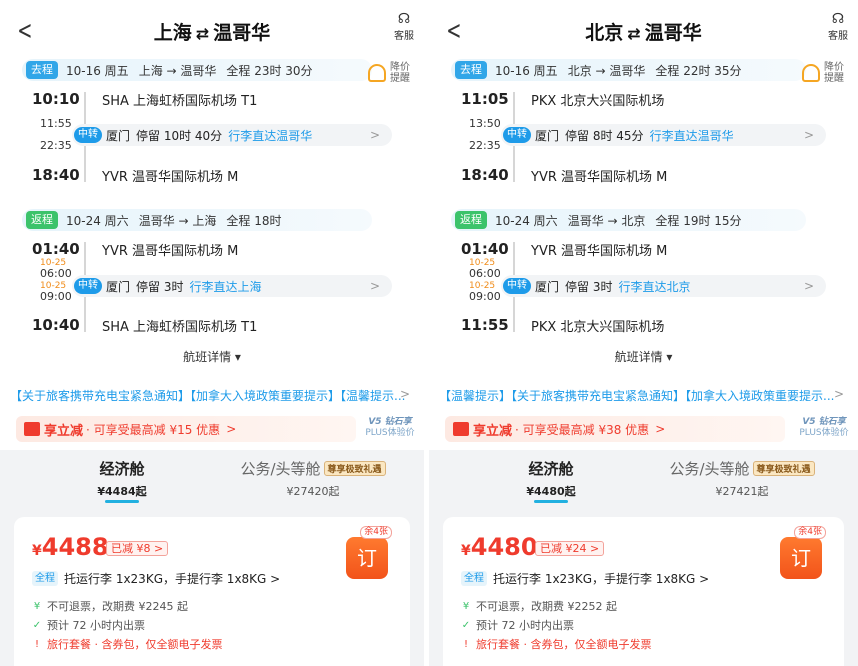  Describe the element at coordinates (354, 468) in the screenshot. I see `tab-business-badge: 尊享极致礼遇` at that location.